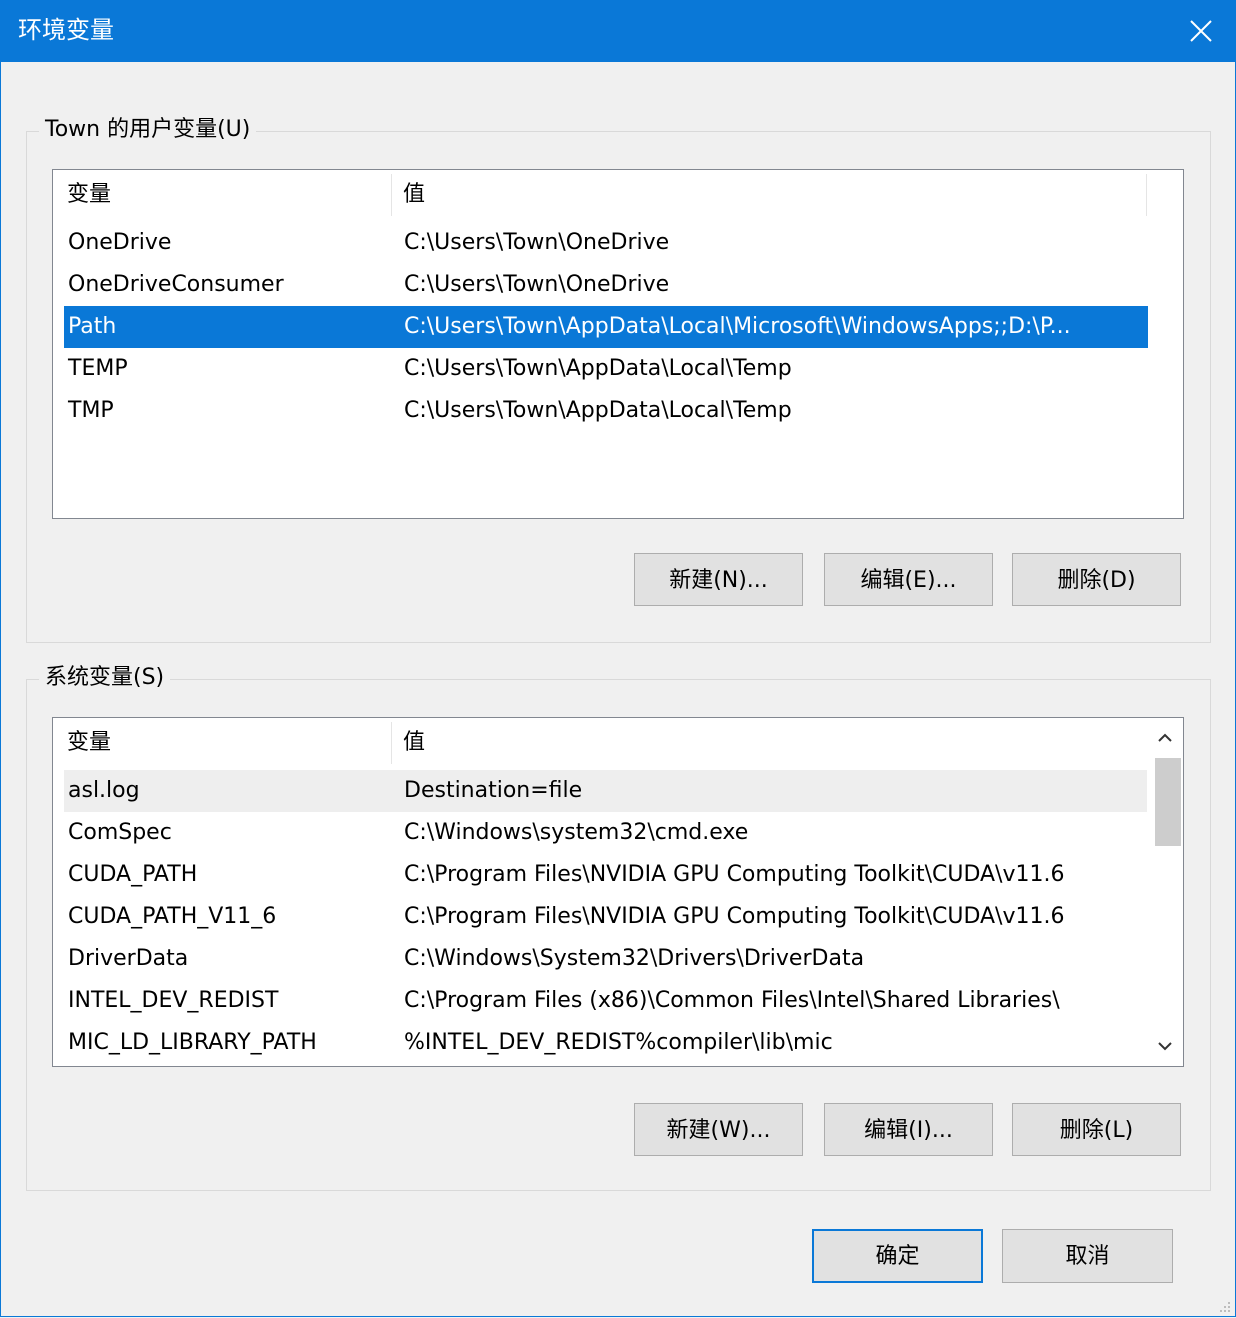  I want to click on variable-name: OneDrive, so click(120, 242).